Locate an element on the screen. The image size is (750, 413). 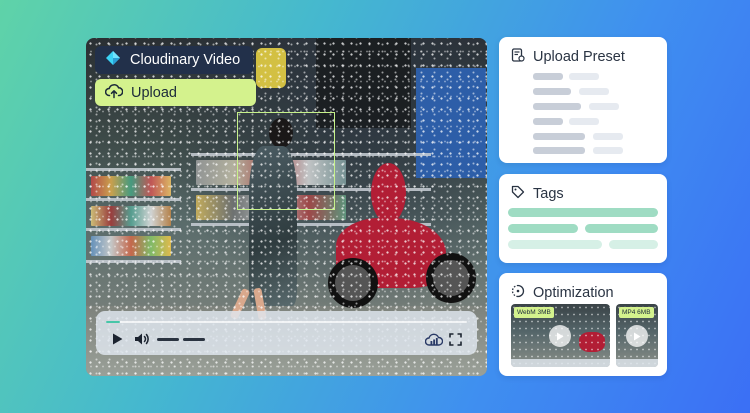
thumbnail-webm: WebM 3MB is located at coordinates (560, 335).